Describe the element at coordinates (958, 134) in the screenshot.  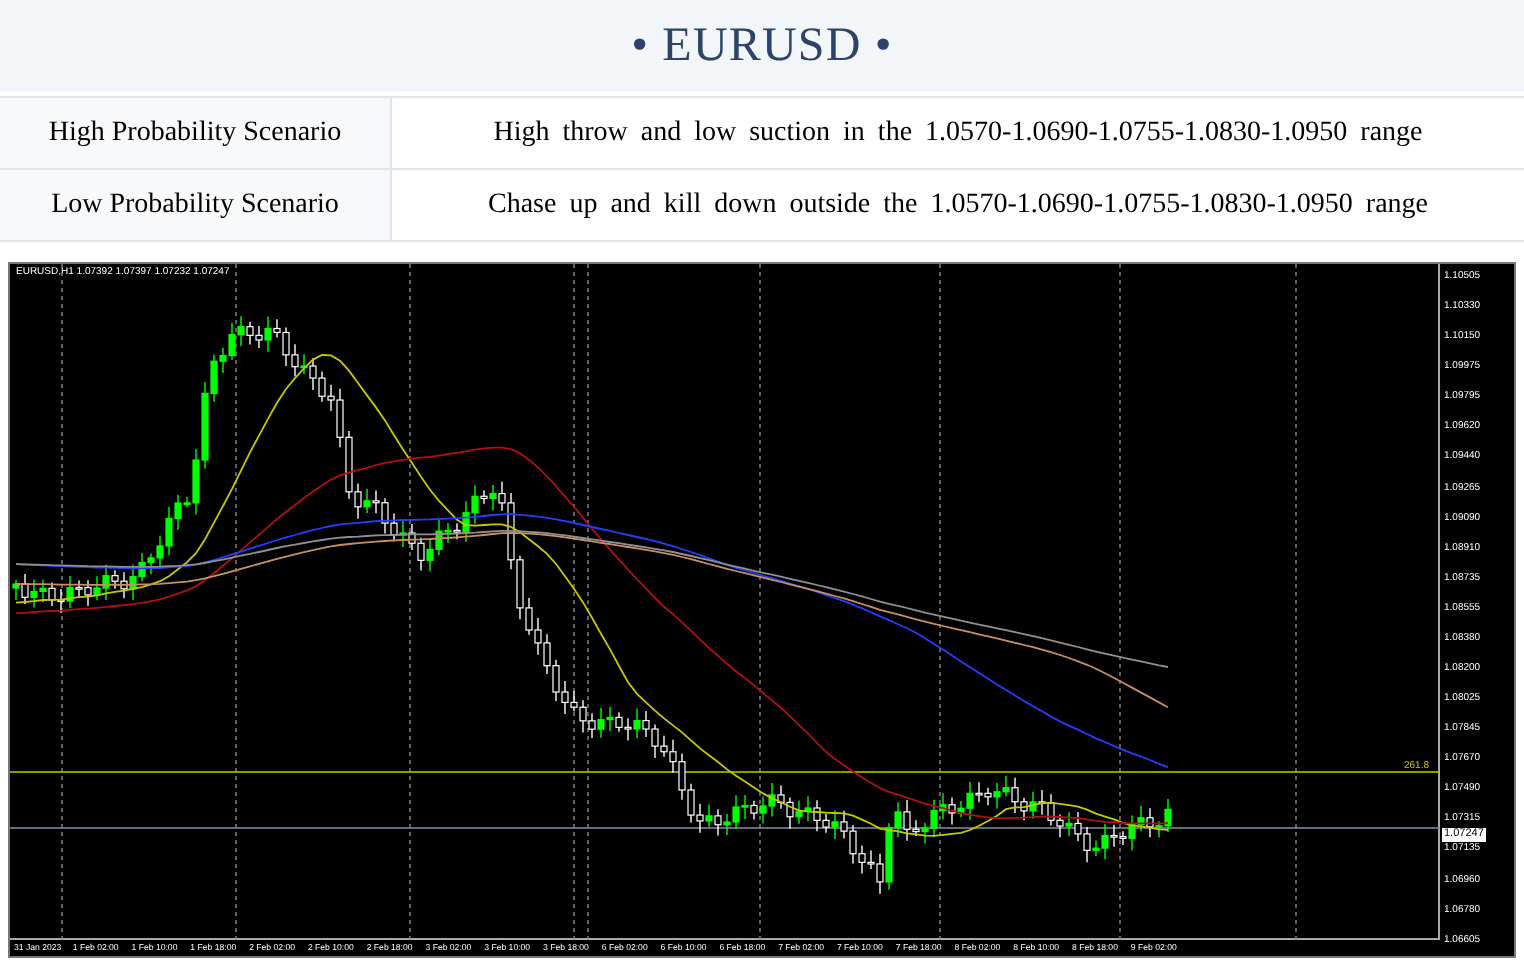
I see `scenario-description: High throw and low suction in the 1.0570-1.0690-1.0755-1.0830-1.0950 range` at that location.